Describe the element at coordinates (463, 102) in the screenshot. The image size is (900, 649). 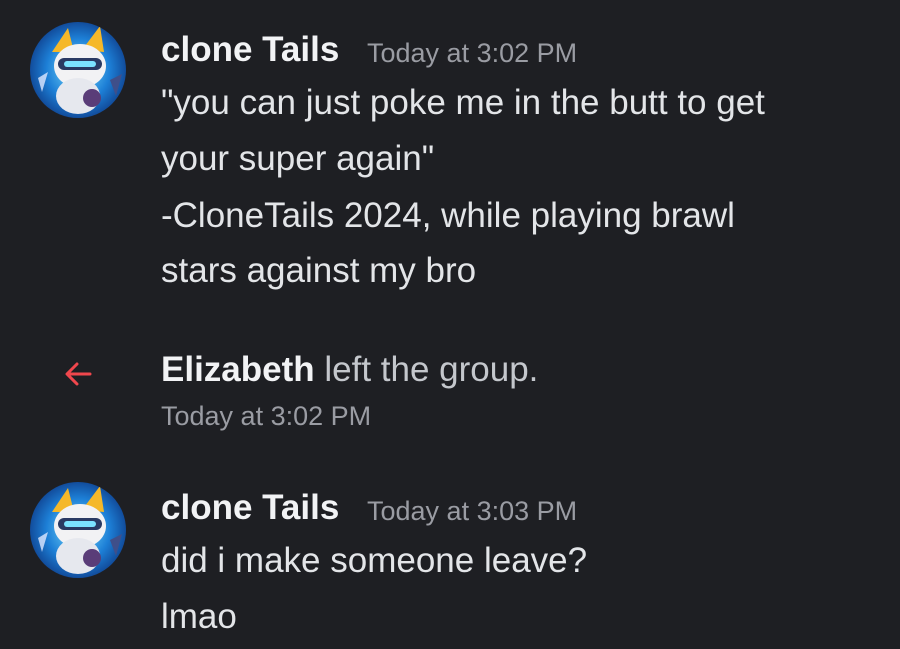
I see `message-line: "you can just poke me in the butt to get` at that location.